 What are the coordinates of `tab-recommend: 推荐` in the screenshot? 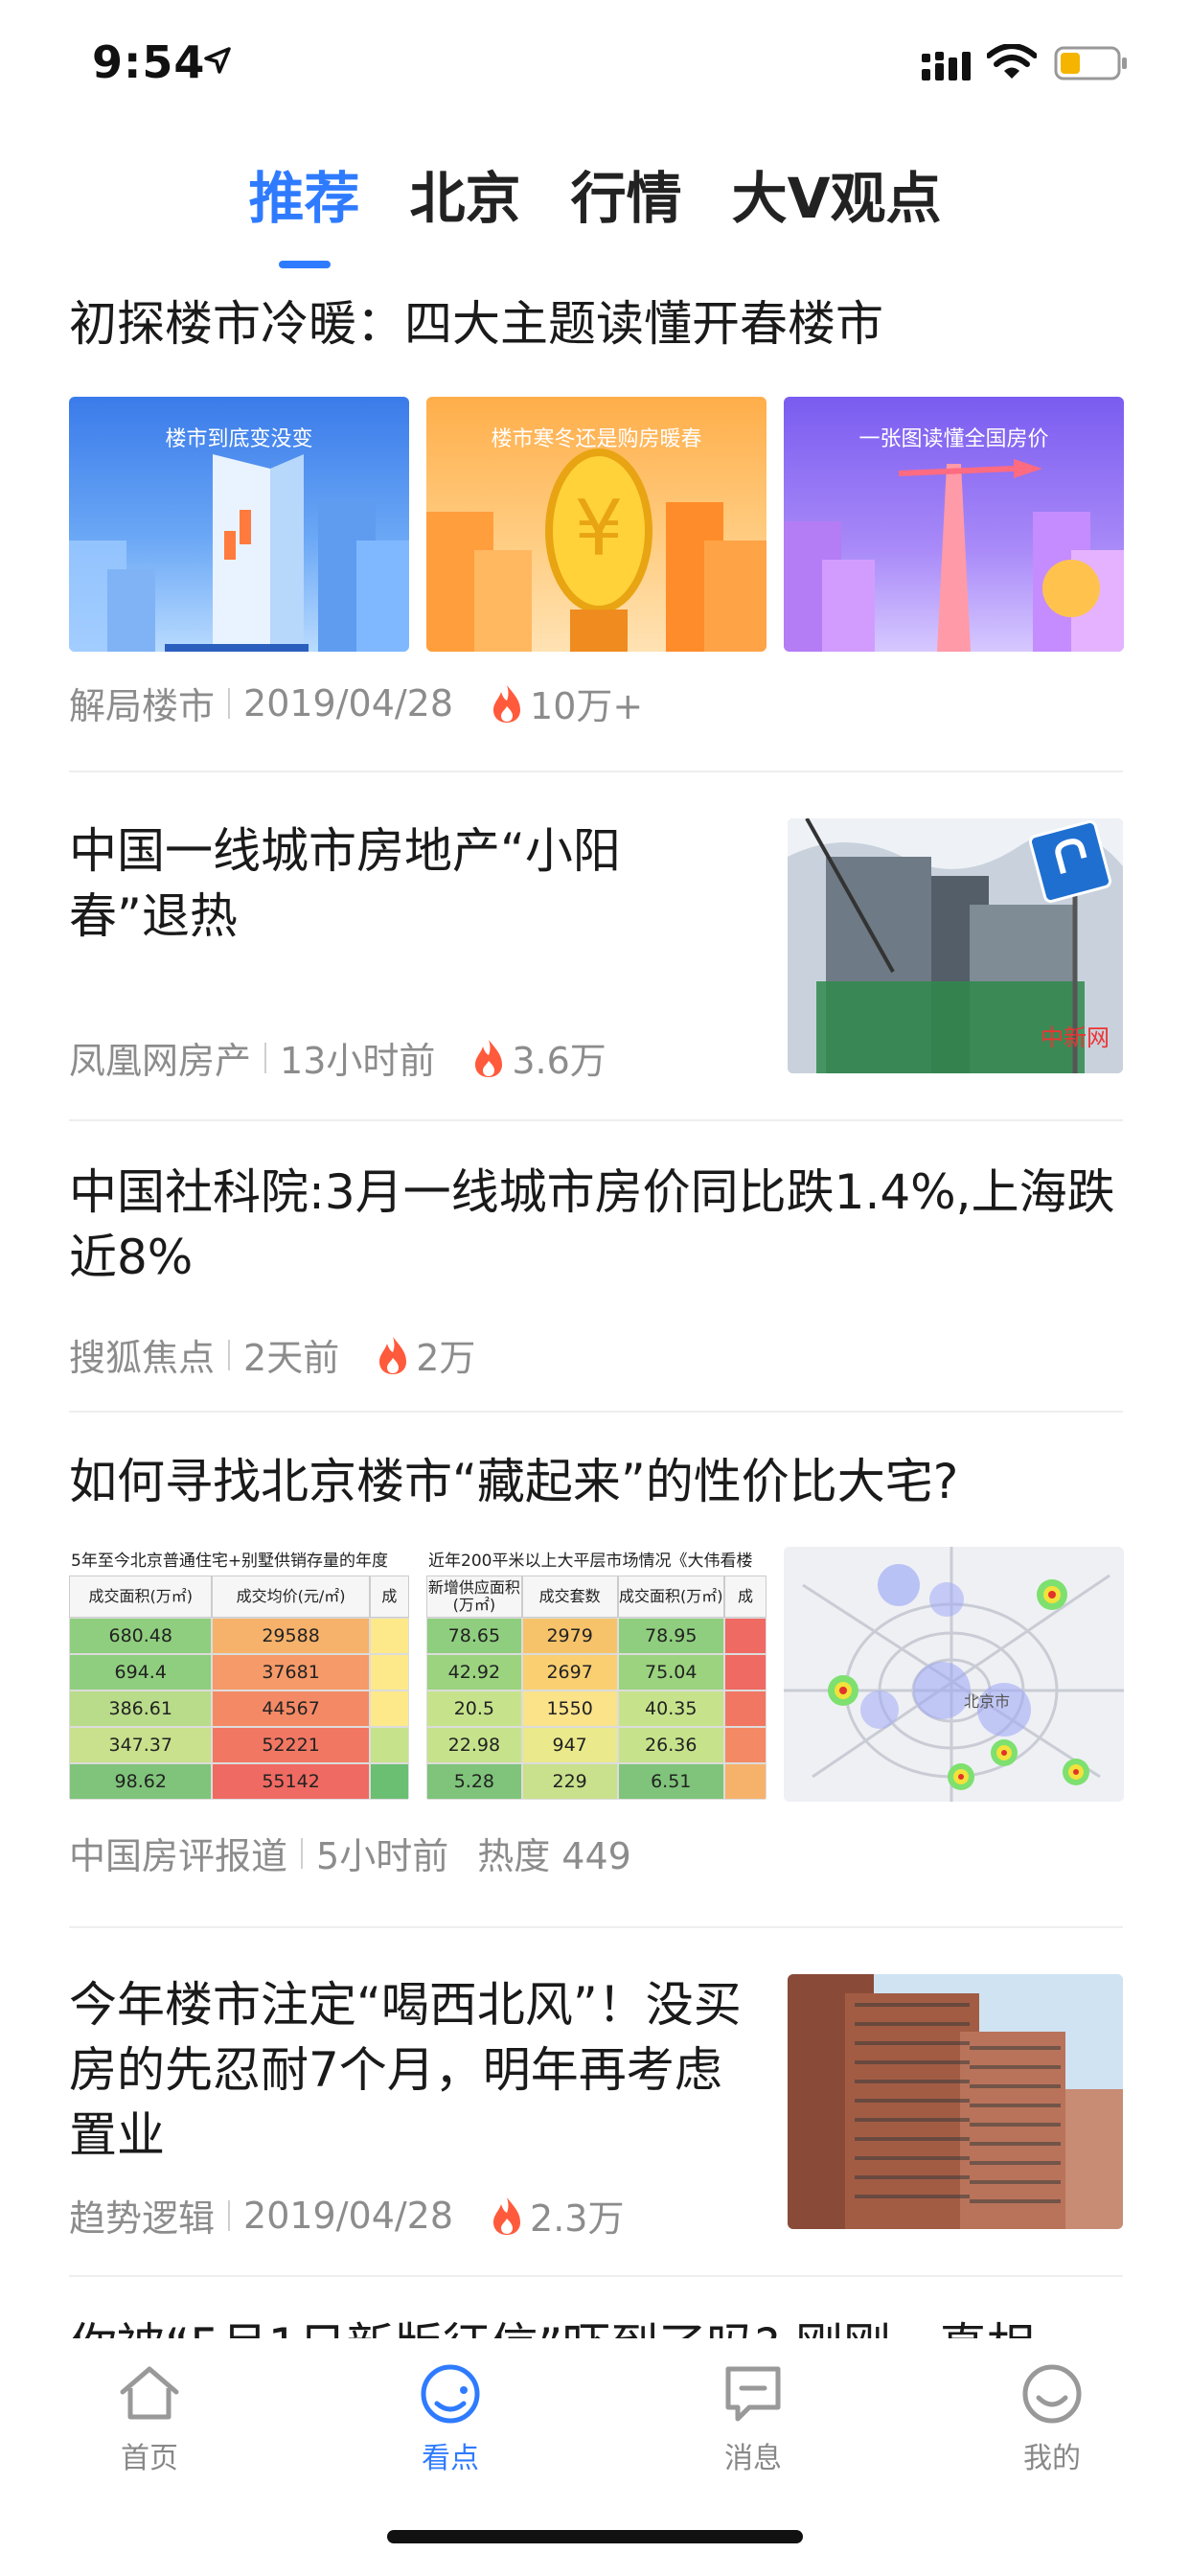 It's located at (304, 210).